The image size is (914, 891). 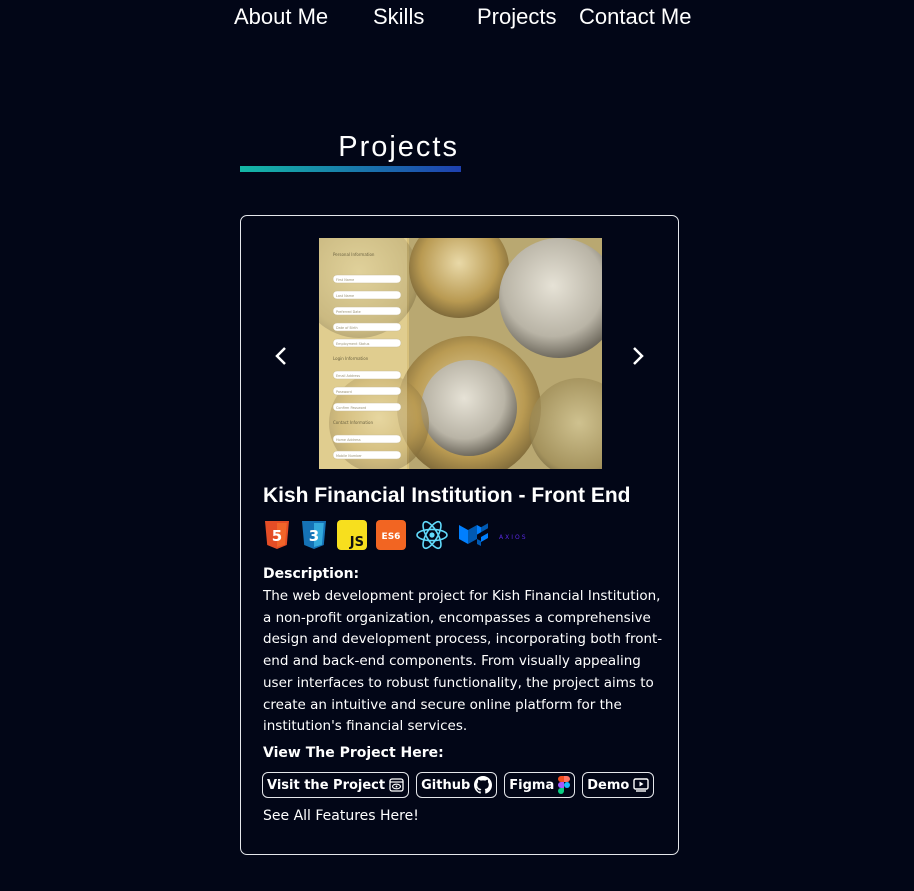 What do you see at coordinates (341, 816) in the screenshot?
I see `see-all-features-link: See All Features Here!` at bounding box center [341, 816].